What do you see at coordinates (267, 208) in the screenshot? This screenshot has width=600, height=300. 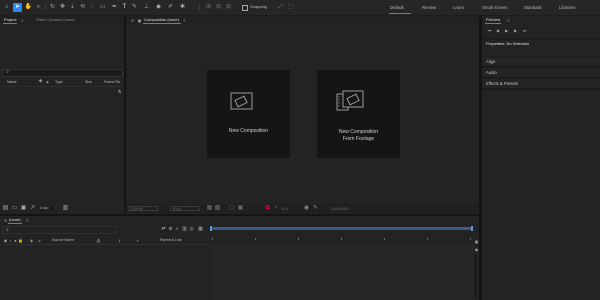 I see `show-channel-icon: ✿` at bounding box center [267, 208].